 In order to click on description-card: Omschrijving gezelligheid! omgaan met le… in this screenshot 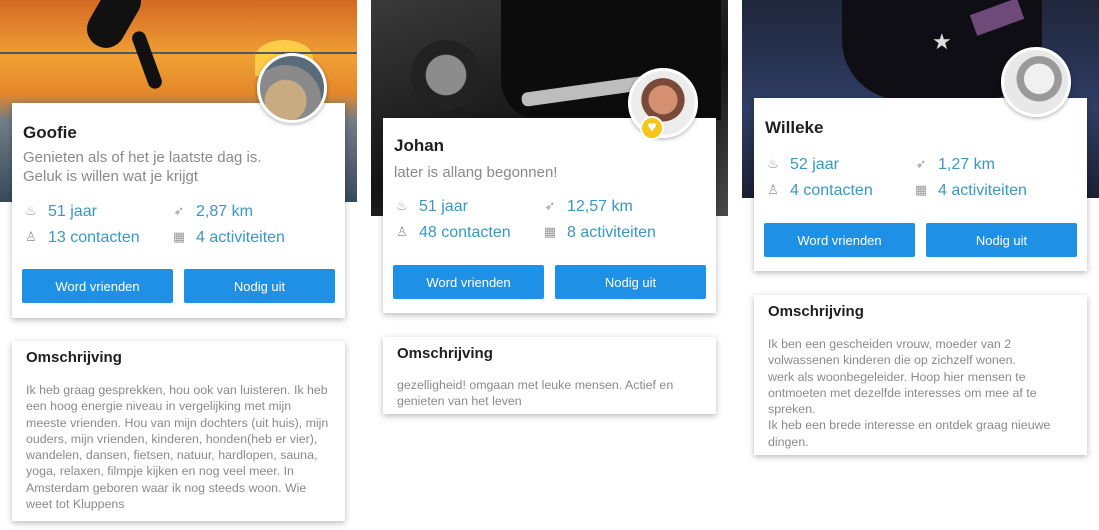, I will do `click(549, 375)`.